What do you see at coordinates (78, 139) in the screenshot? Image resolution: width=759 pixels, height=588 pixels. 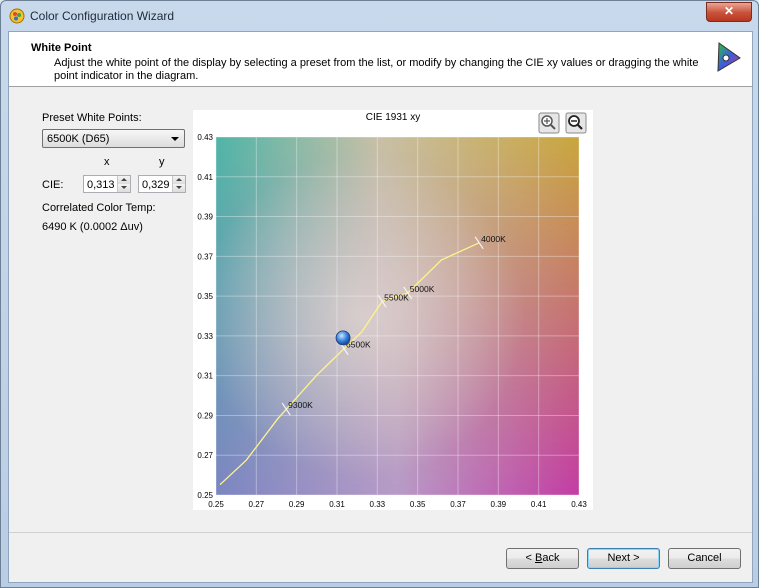 I see `preset-selected-value: 6500K (D65)` at bounding box center [78, 139].